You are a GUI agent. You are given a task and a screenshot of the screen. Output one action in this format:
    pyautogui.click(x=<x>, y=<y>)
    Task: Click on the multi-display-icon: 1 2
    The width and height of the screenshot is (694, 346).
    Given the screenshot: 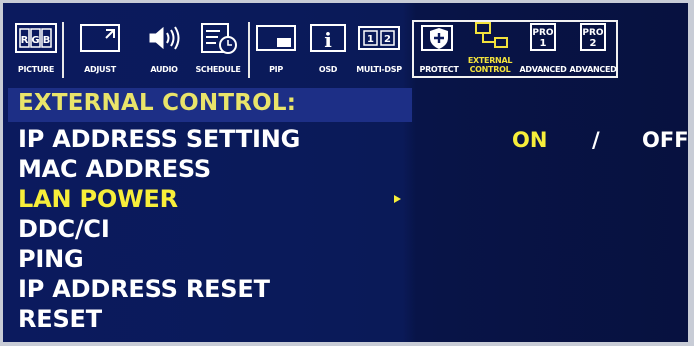 What is the action you would take?
    pyautogui.click(x=379, y=38)
    